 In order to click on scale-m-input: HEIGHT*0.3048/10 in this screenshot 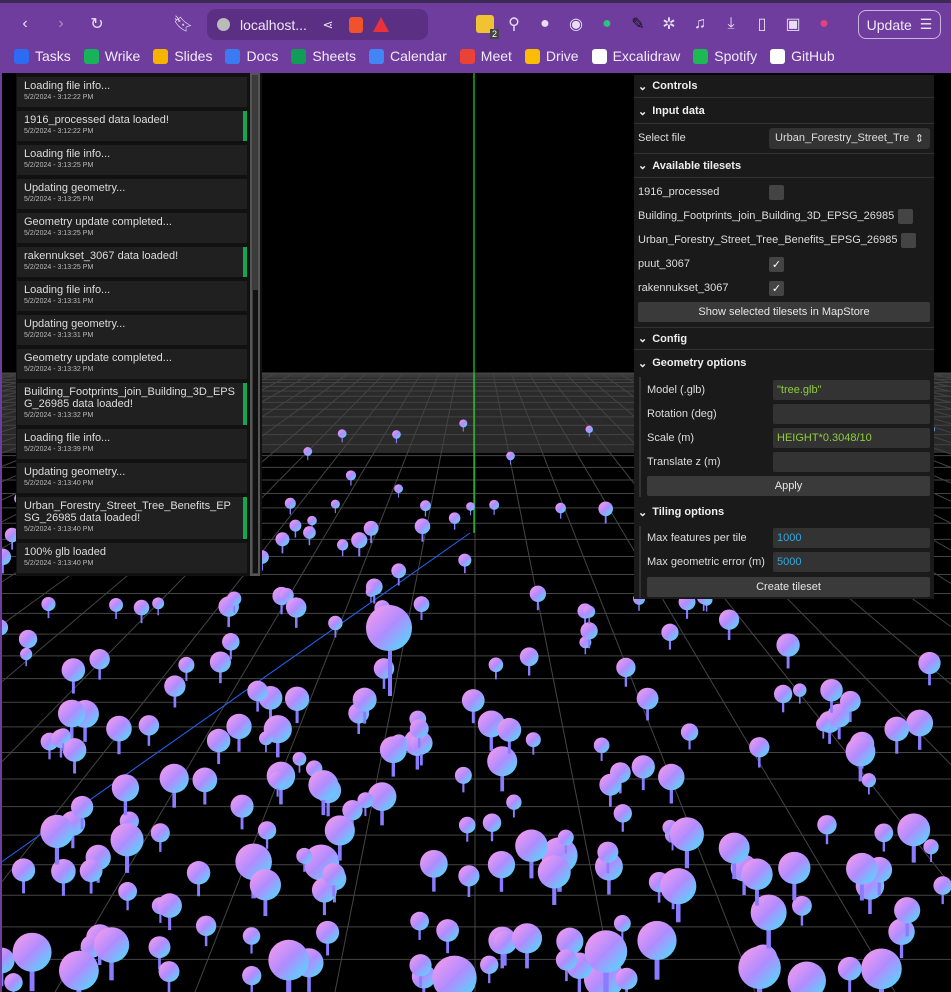, I will do `click(851, 438)`.